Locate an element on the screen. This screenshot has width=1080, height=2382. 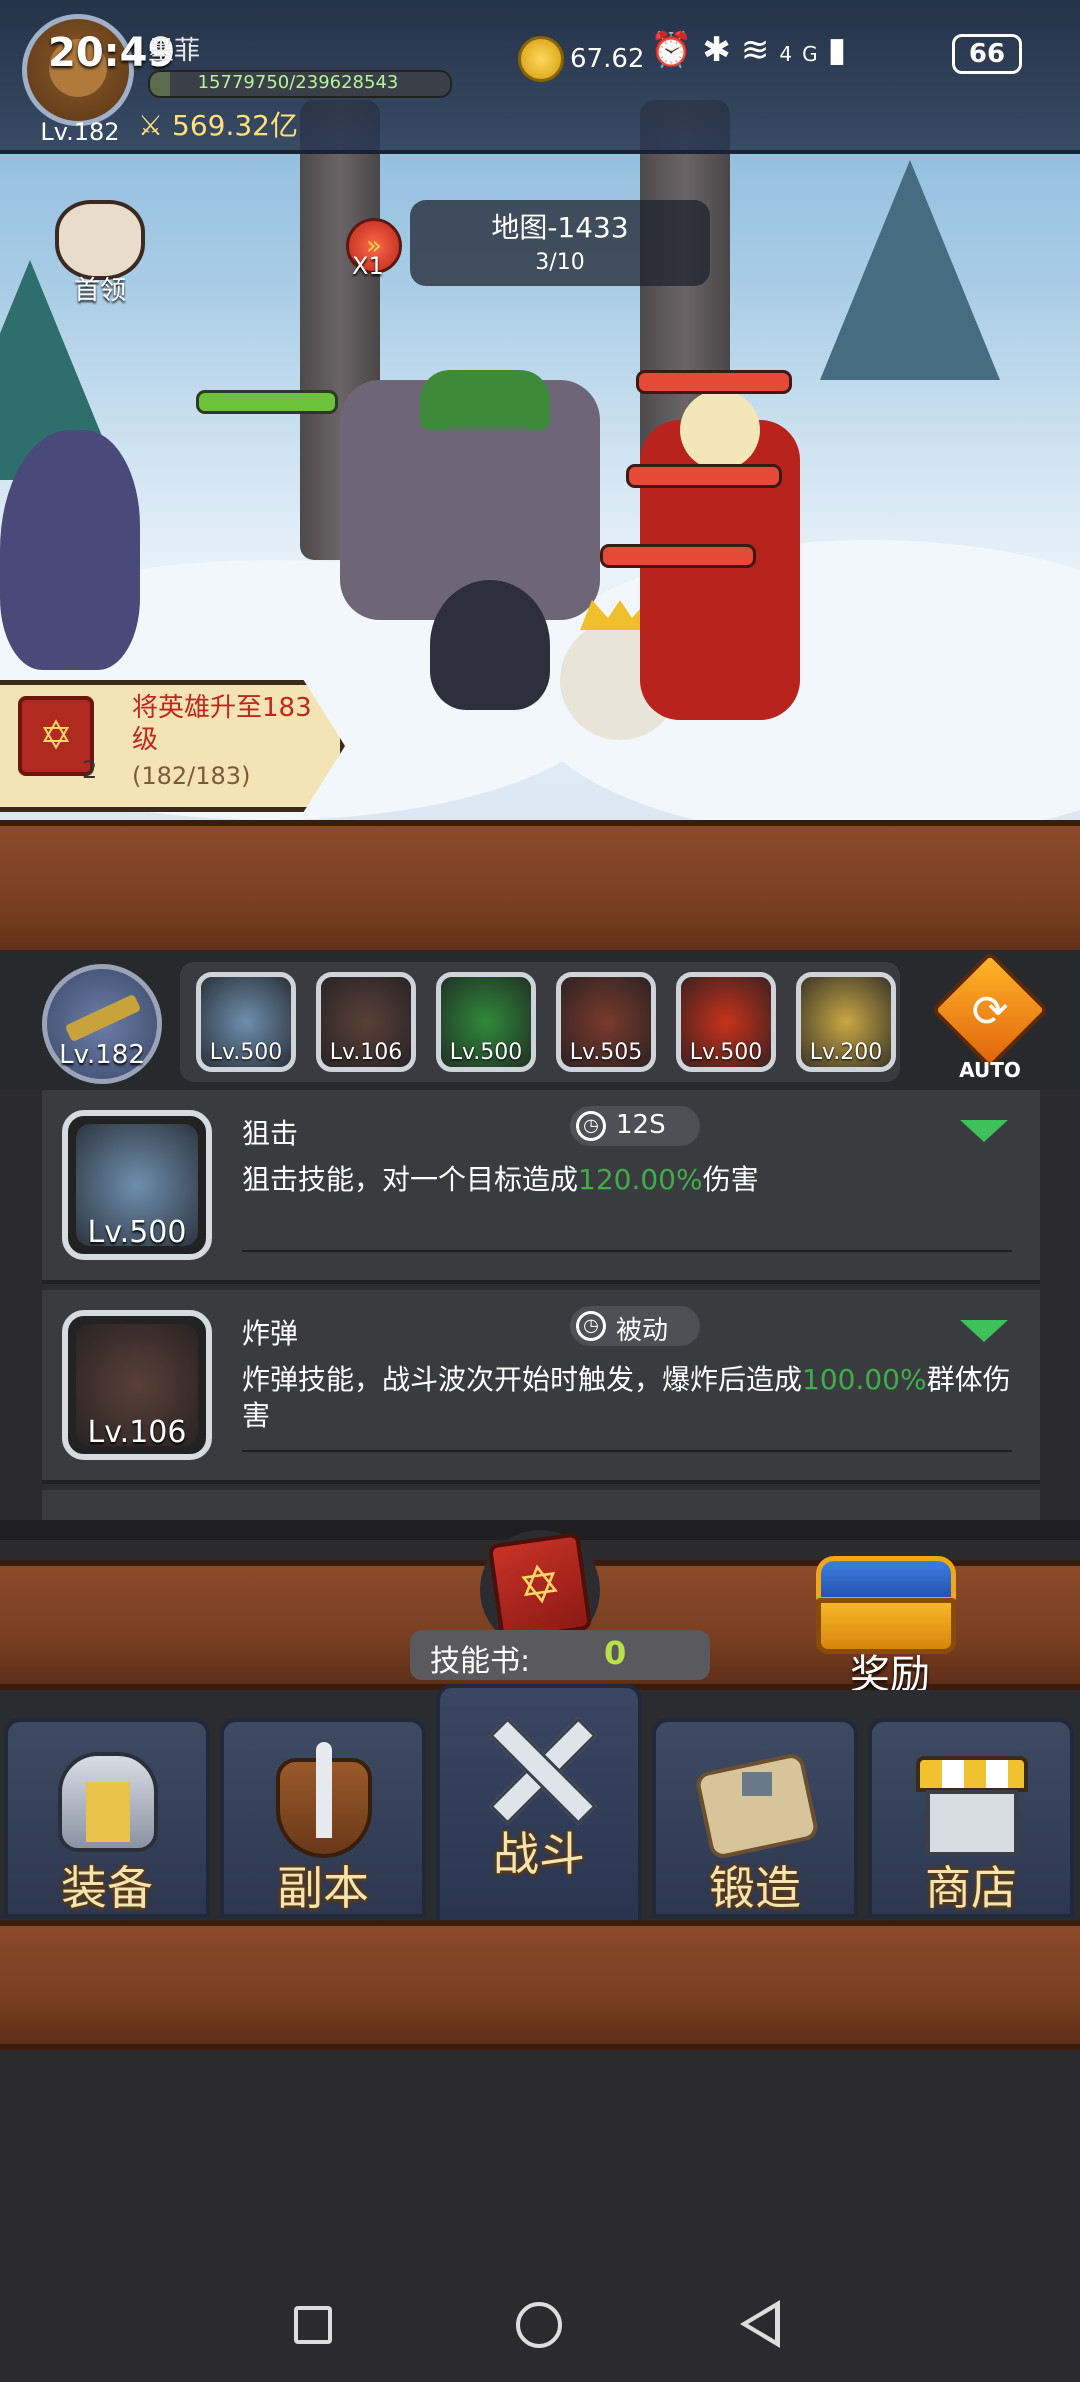
skill-icon-frame: Lv.106 is located at coordinates (137, 1385).